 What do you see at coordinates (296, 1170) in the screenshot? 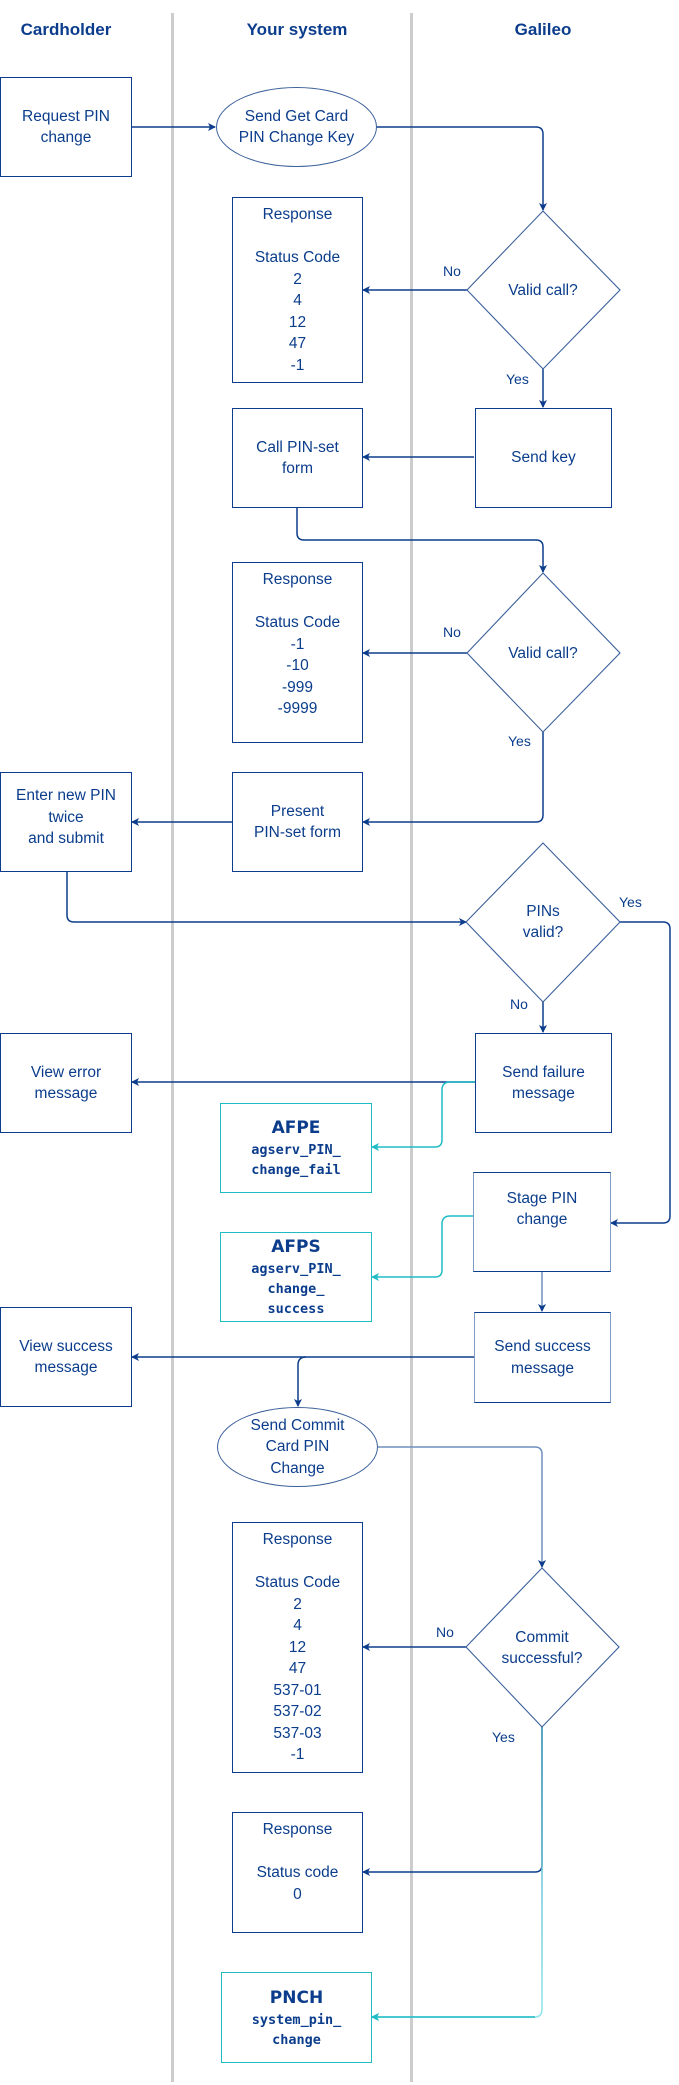
I see `event-name: change_fail` at bounding box center [296, 1170].